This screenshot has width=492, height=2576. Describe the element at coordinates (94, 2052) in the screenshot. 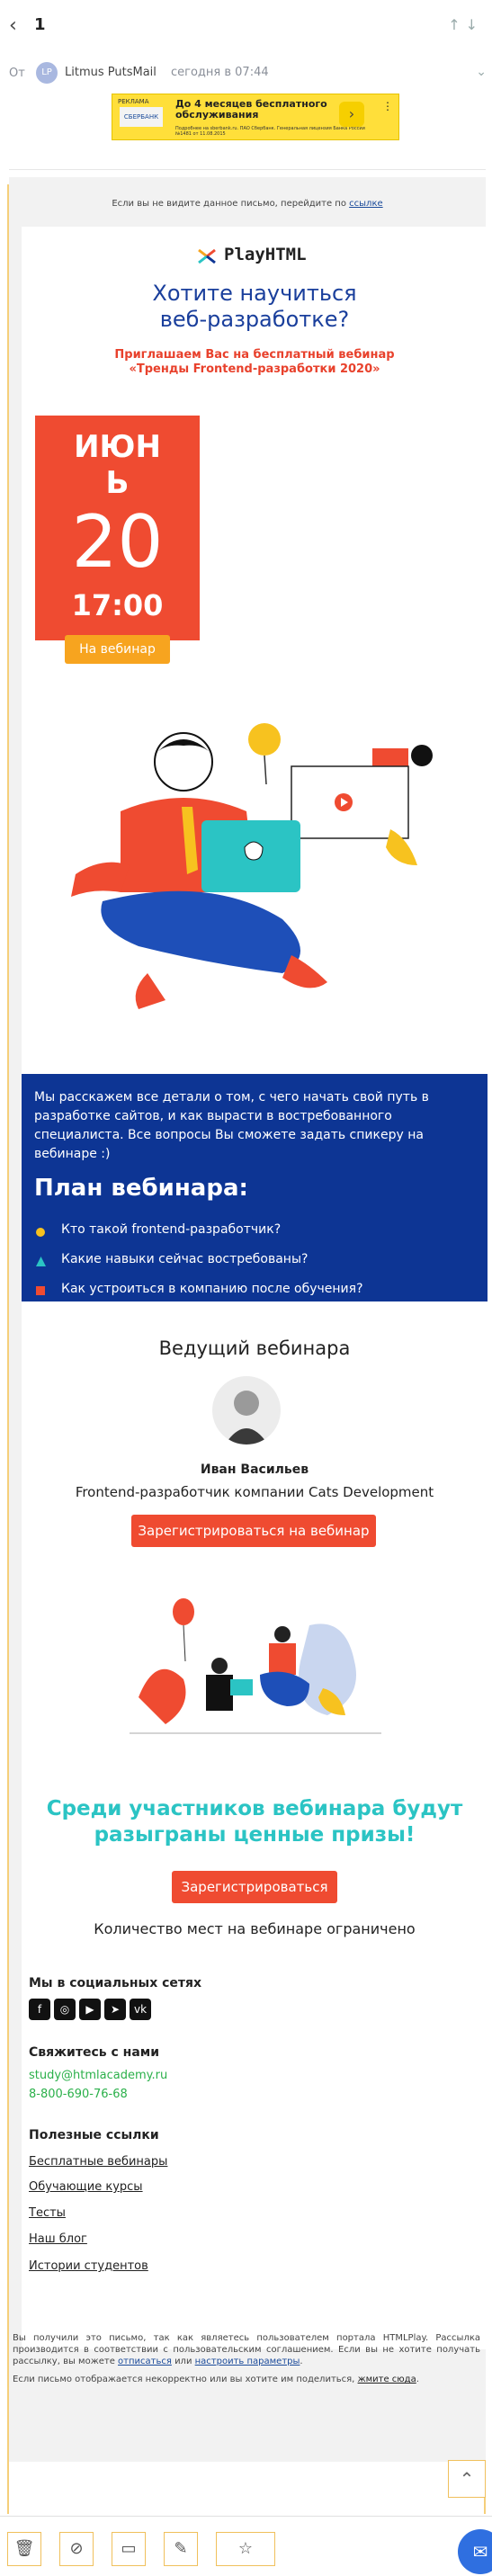

I see `contact-title: Свяжитесь с нами` at that location.